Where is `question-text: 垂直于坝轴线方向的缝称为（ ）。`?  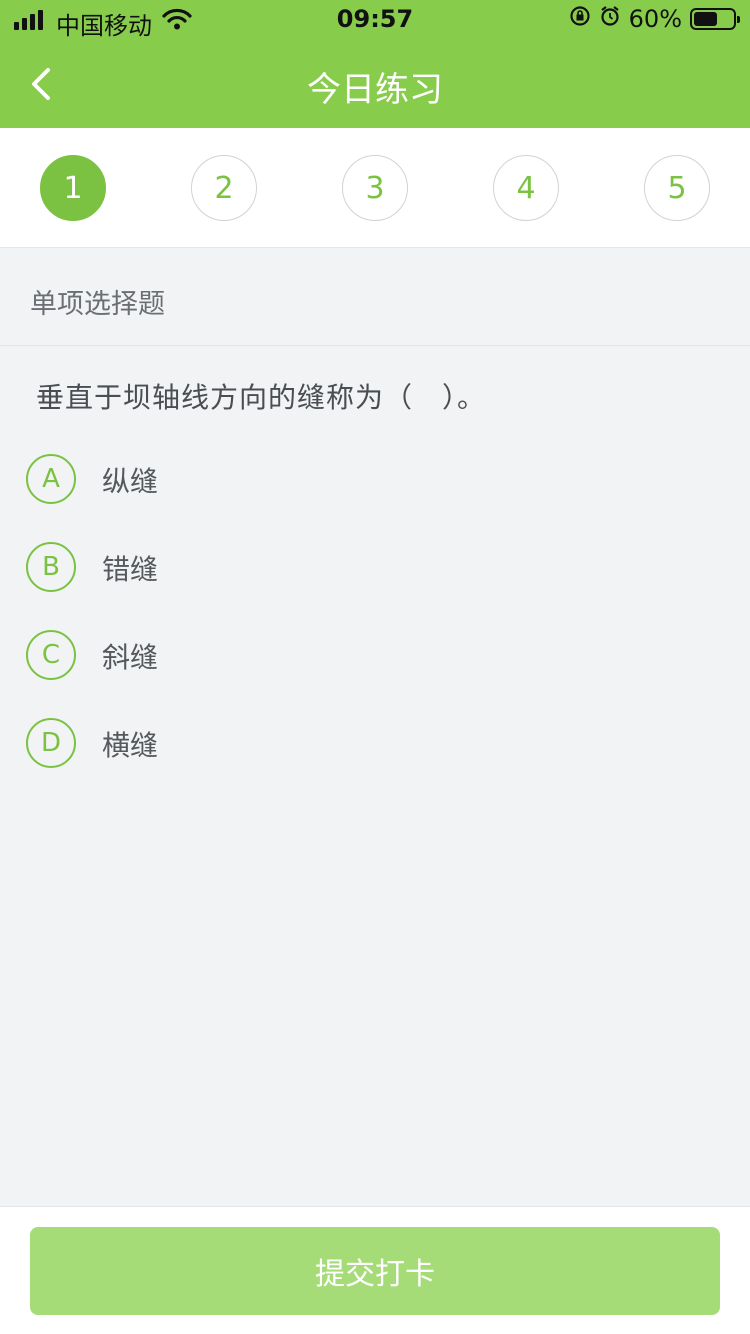
question-text: 垂直于坝轴线方向的缝称为（ ）。 is located at coordinates (261, 397).